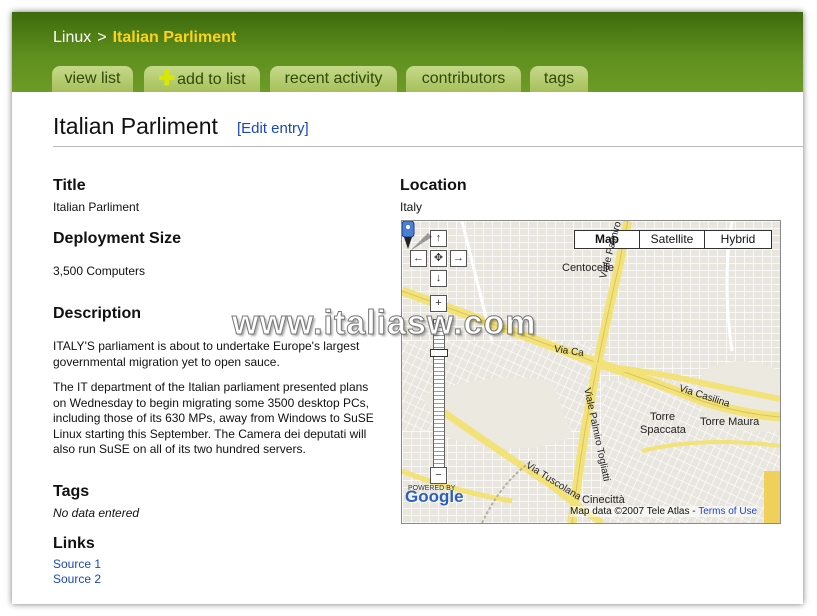 The image size is (817, 616). I want to click on place-label: Torre Maura, so click(730, 422).